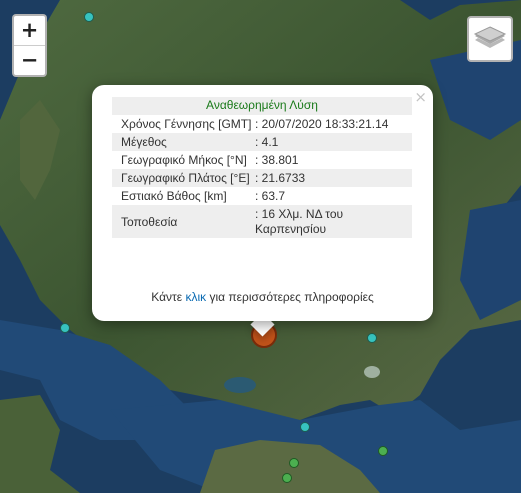  What do you see at coordinates (29, 60) in the screenshot?
I see `zoom-out-button: −` at bounding box center [29, 60].